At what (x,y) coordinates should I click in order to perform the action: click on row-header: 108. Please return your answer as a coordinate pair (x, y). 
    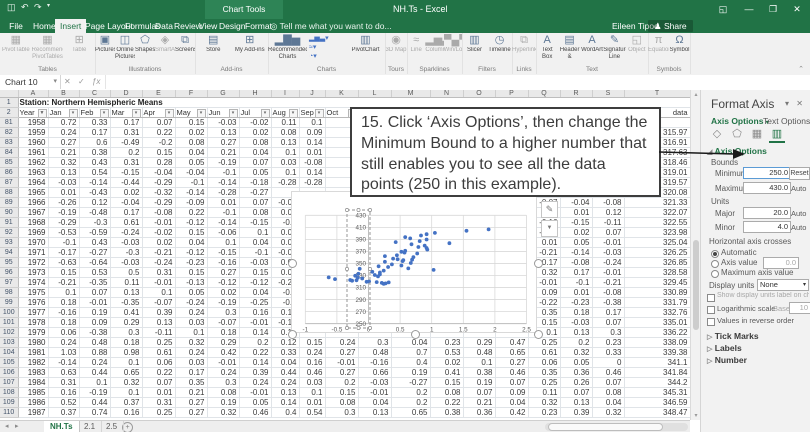
    Looking at the image, I should click on (9, 392).